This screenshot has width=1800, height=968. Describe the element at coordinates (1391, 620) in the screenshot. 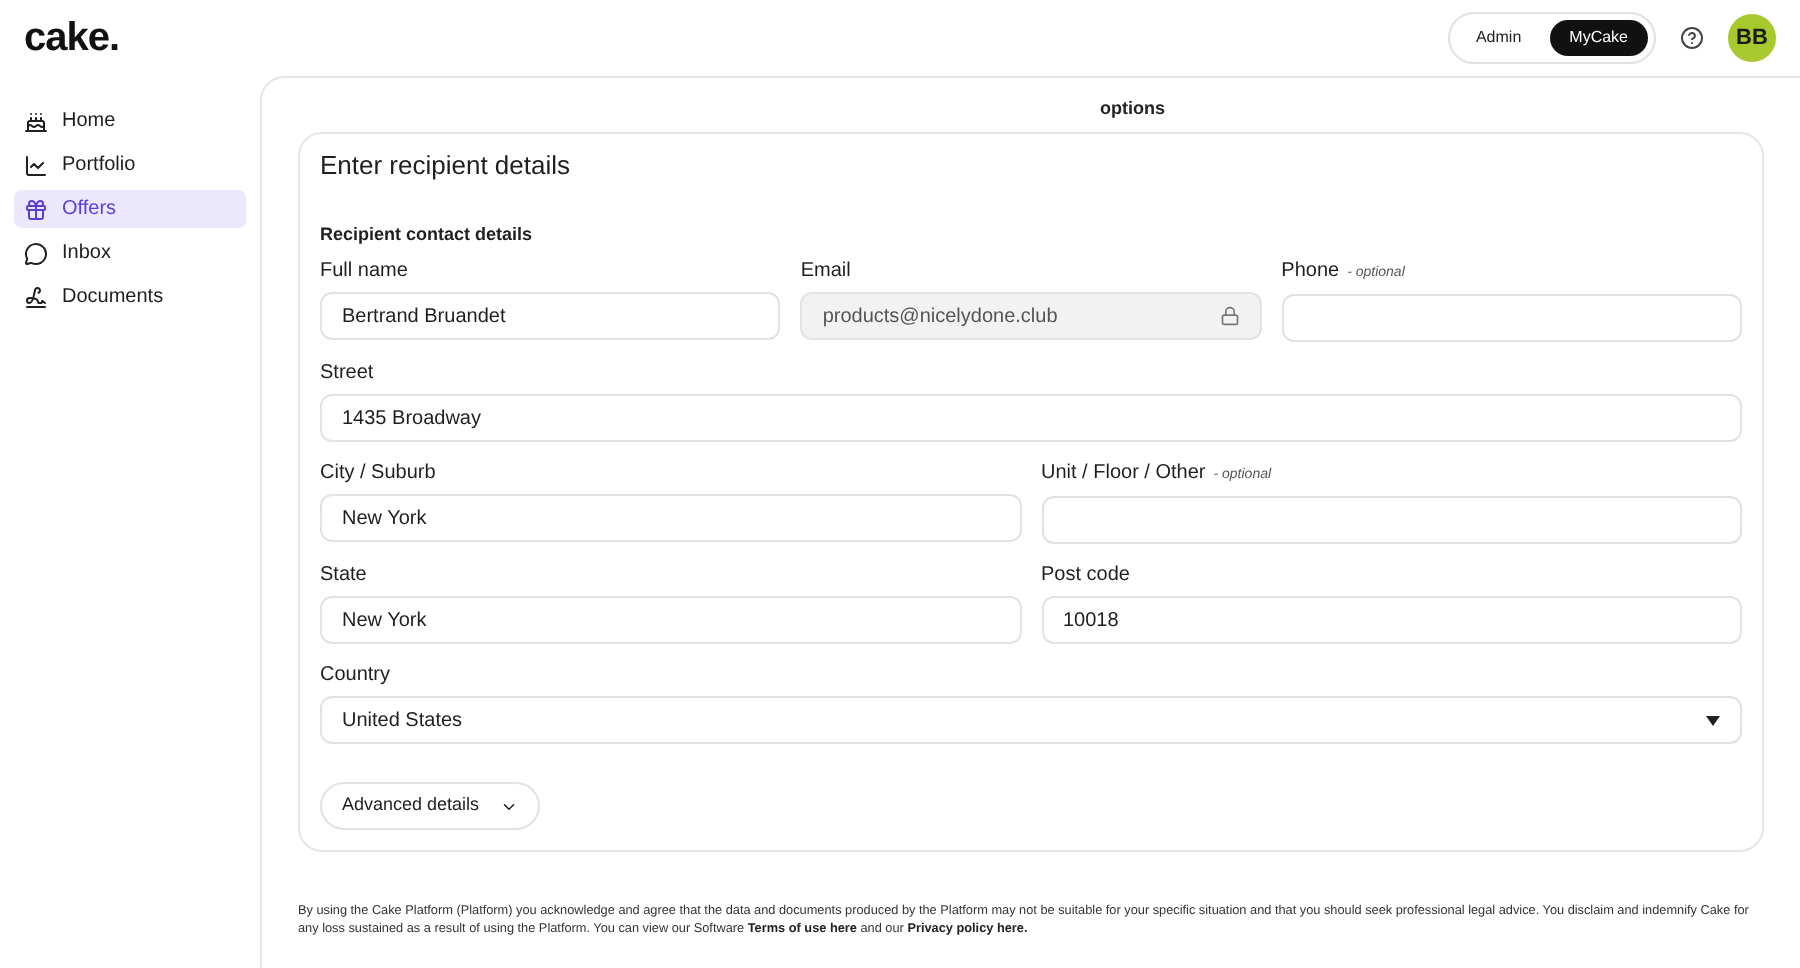

I see `input-field: 10018` at that location.